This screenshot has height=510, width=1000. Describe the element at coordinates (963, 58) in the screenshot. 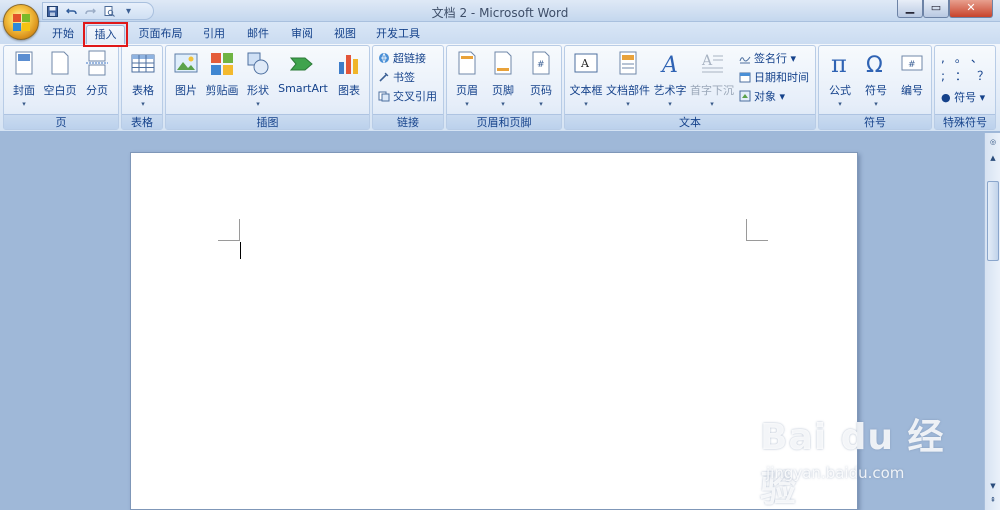

I see `period-char: 。` at that location.